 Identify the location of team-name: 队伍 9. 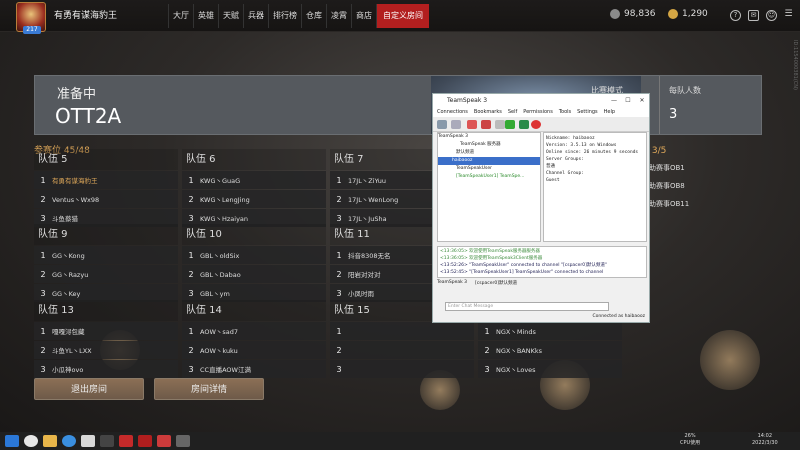
(106, 234).